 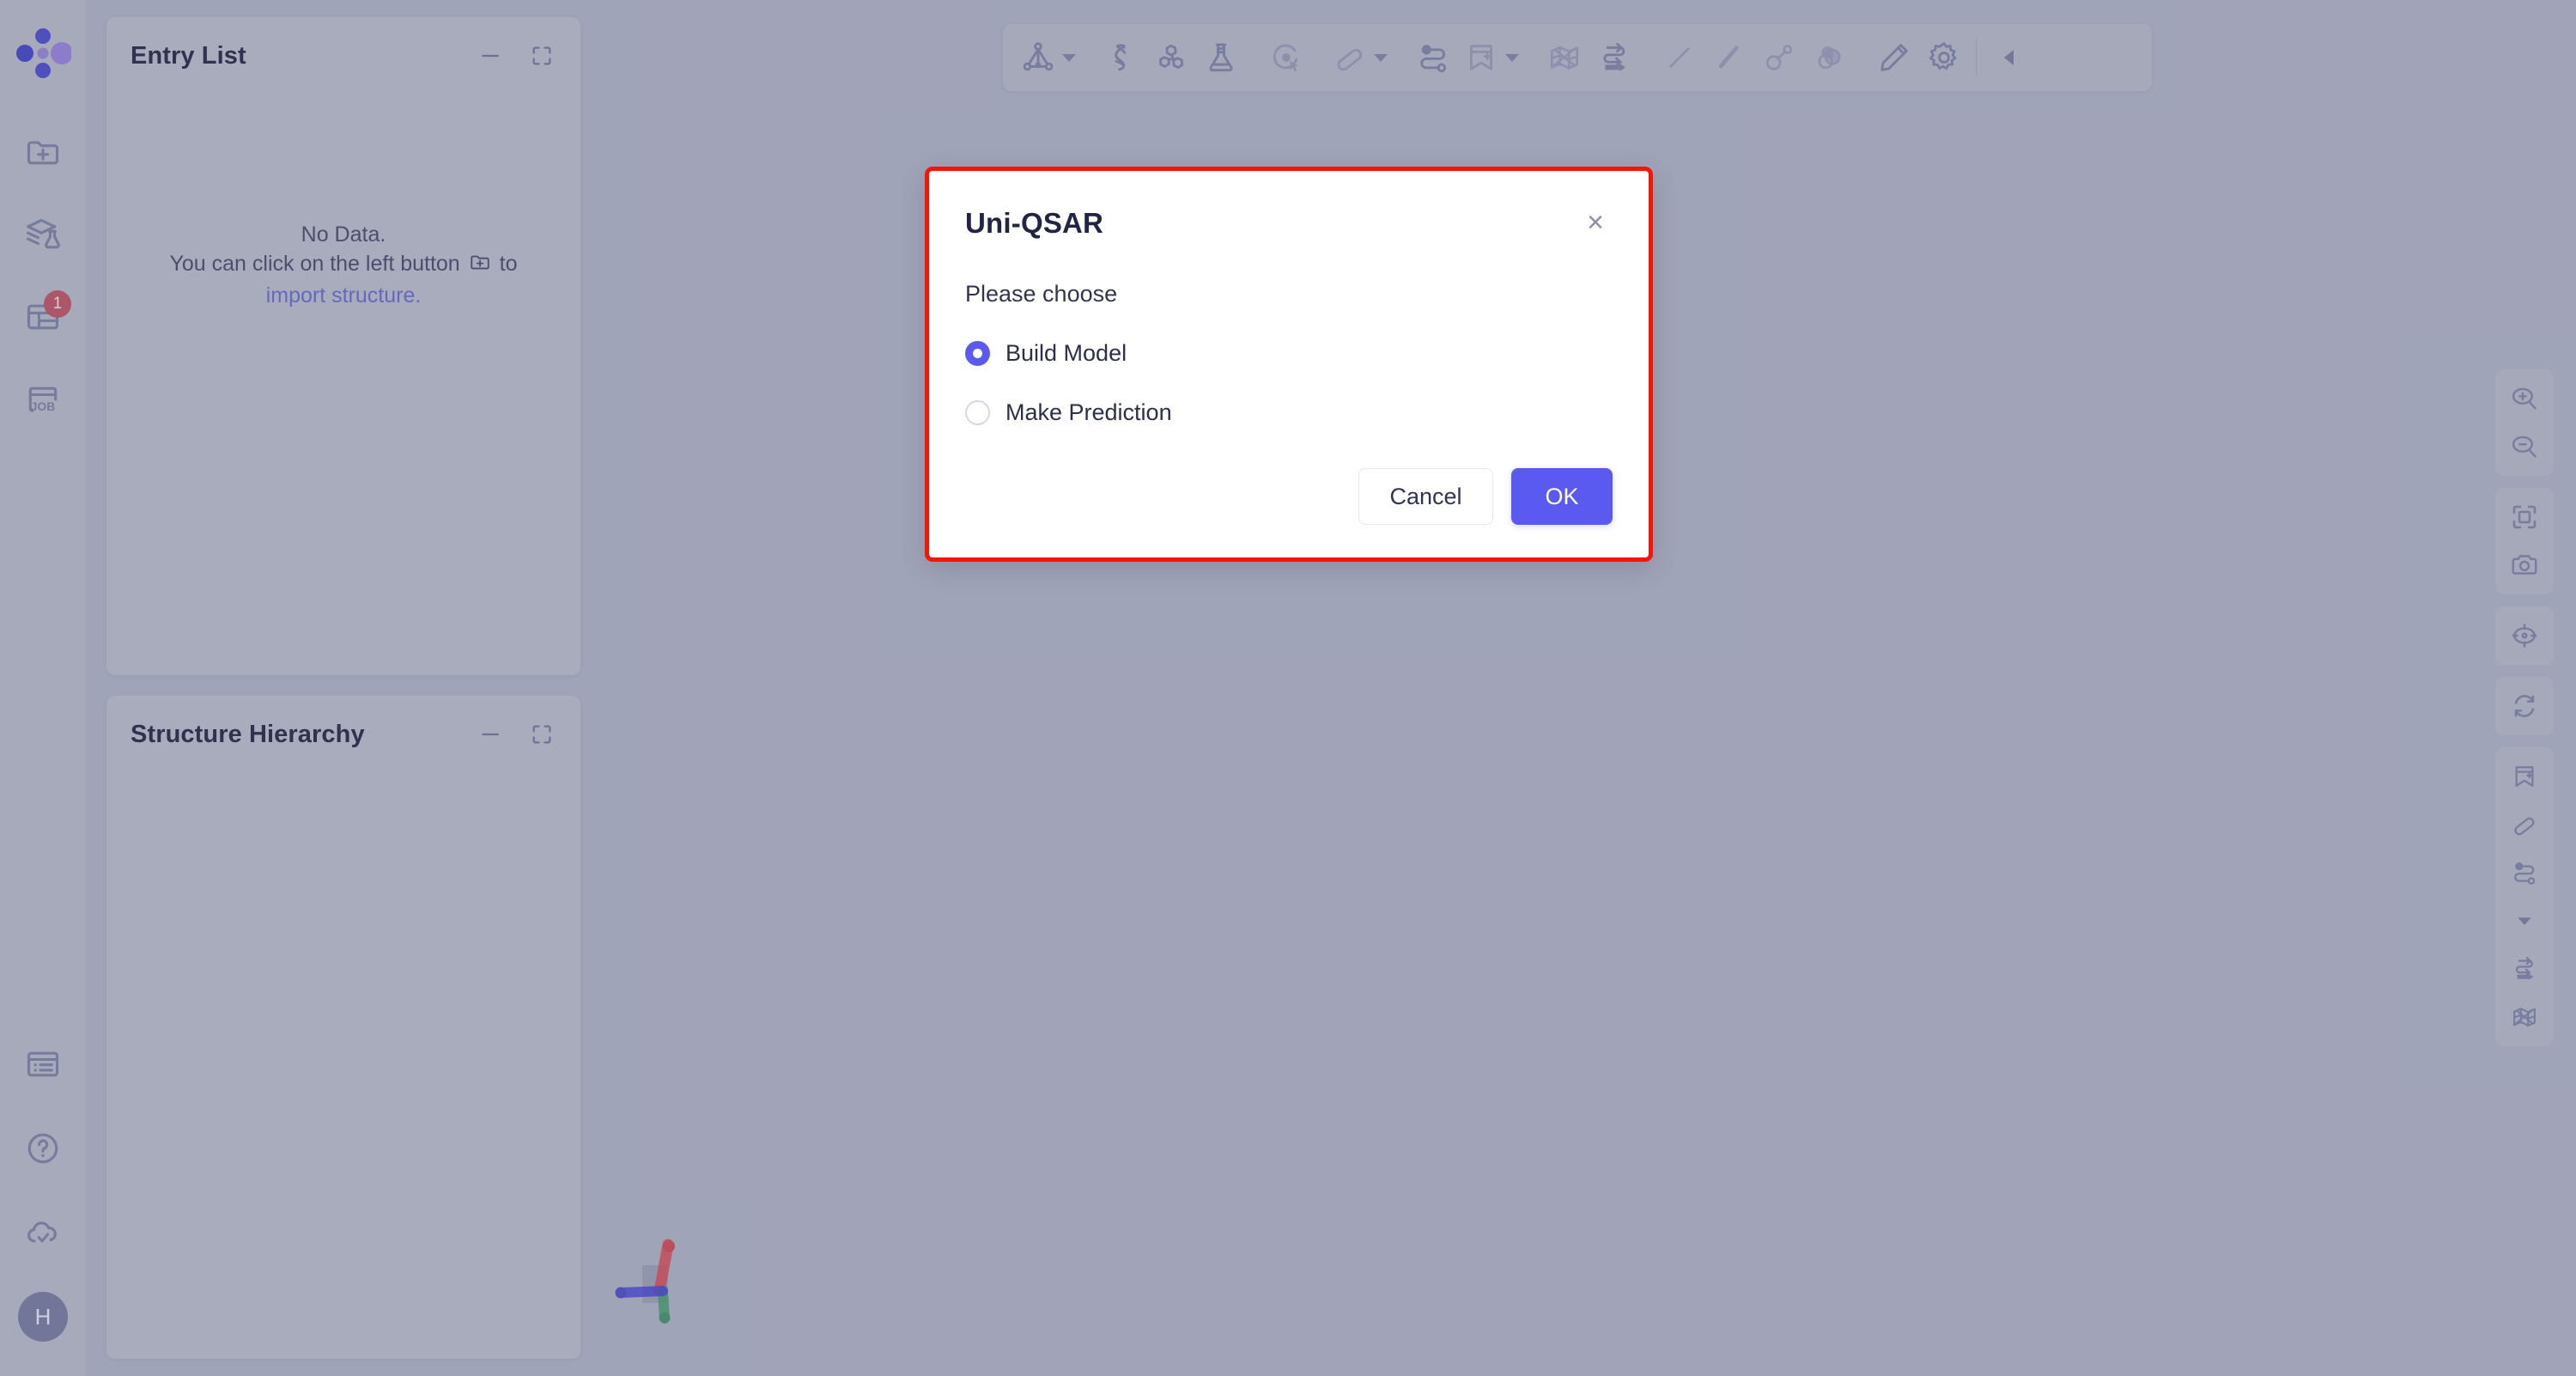 I want to click on dialog-title: Uni-QSAR, so click(x=1034, y=223).